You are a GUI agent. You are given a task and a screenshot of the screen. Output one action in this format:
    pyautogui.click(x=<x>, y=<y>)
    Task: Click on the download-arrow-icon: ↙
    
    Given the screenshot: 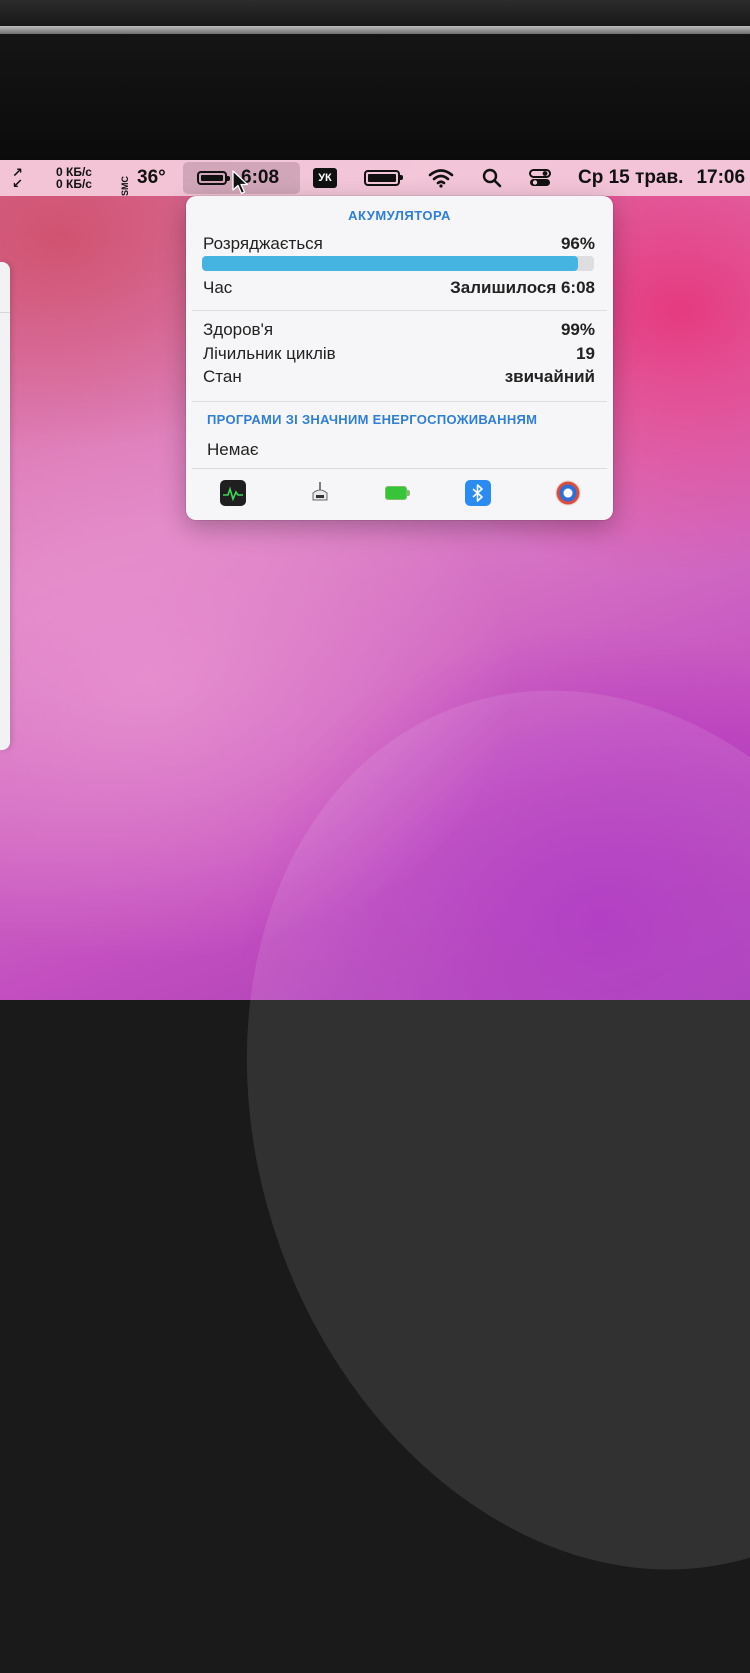 What is the action you would take?
    pyautogui.click(x=17, y=183)
    